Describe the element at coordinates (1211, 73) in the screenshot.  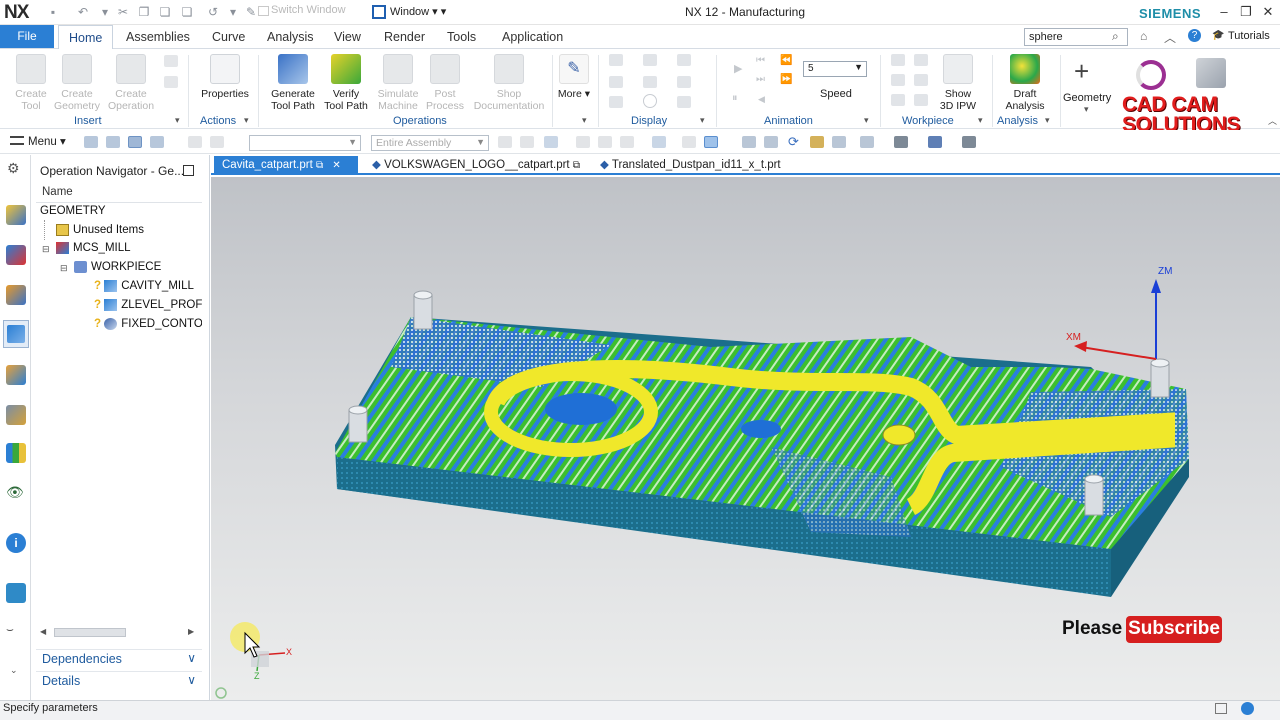
I see `machine-icon` at that location.